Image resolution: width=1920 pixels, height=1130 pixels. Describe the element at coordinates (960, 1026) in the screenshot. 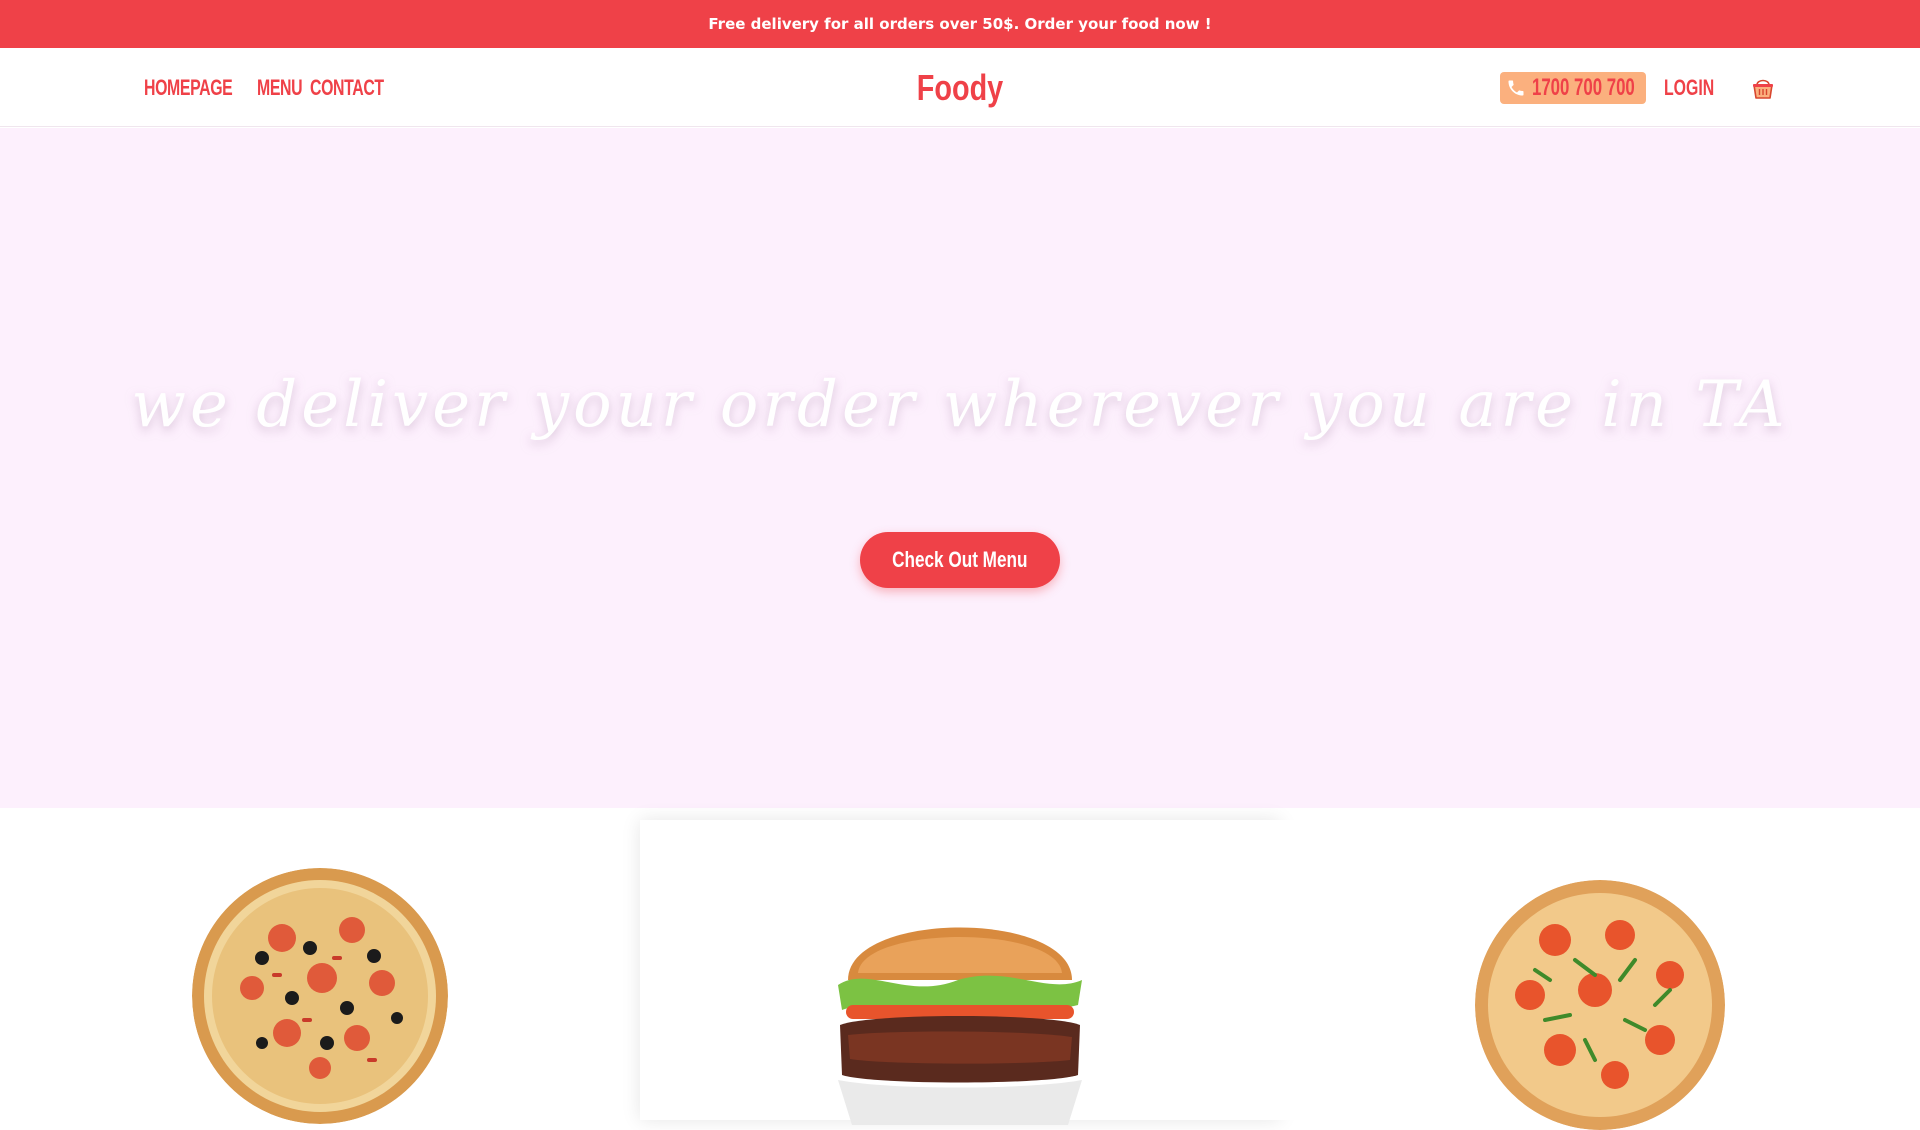

I see `burger-image` at that location.